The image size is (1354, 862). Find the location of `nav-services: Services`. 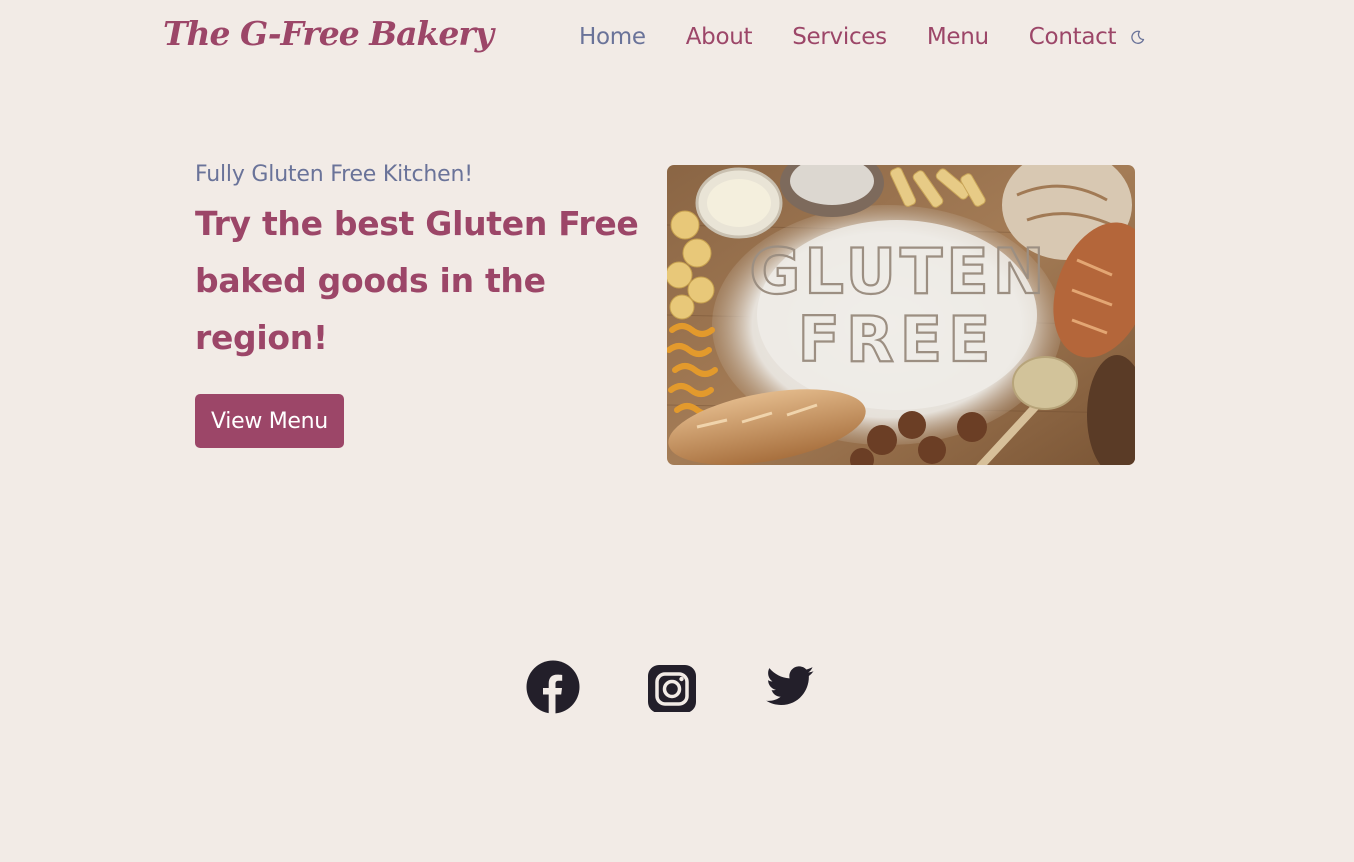

nav-services: Services is located at coordinates (839, 37).